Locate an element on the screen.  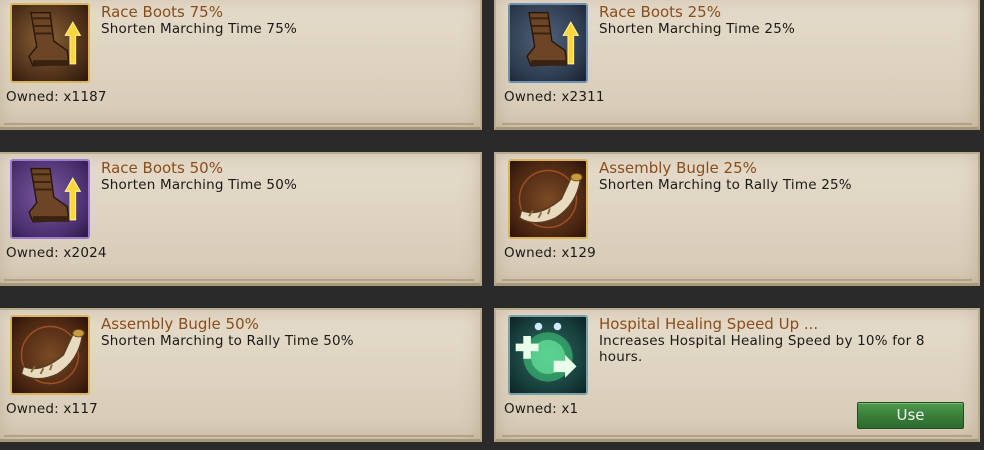
item-title: Race Boots 50% is located at coordinates (162, 168).